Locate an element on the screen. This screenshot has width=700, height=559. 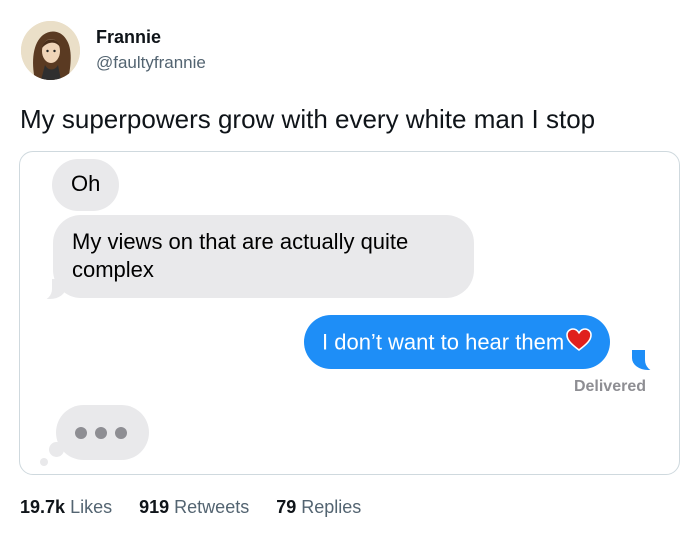
likes-stat: 19.7k Likes is located at coordinates (66, 507).